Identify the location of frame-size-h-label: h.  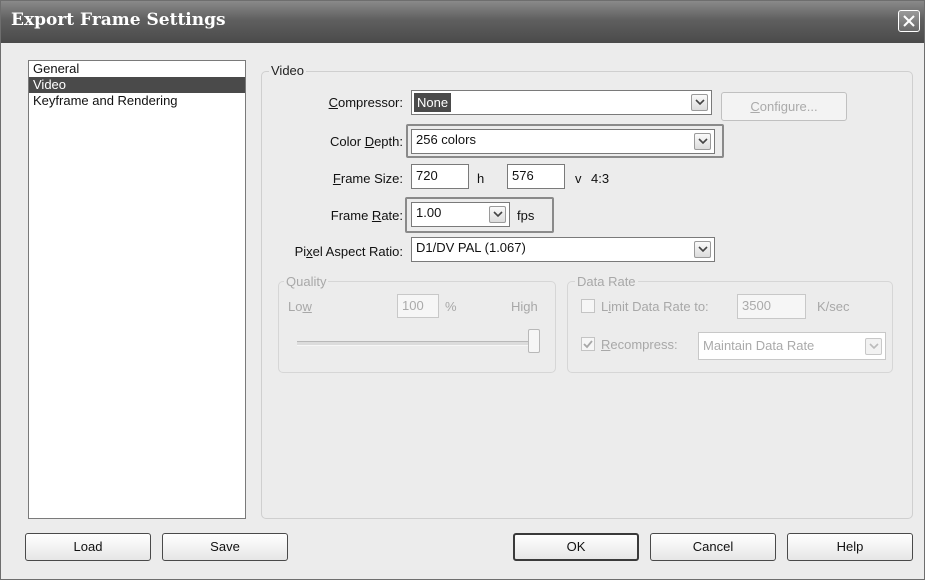
(481, 178).